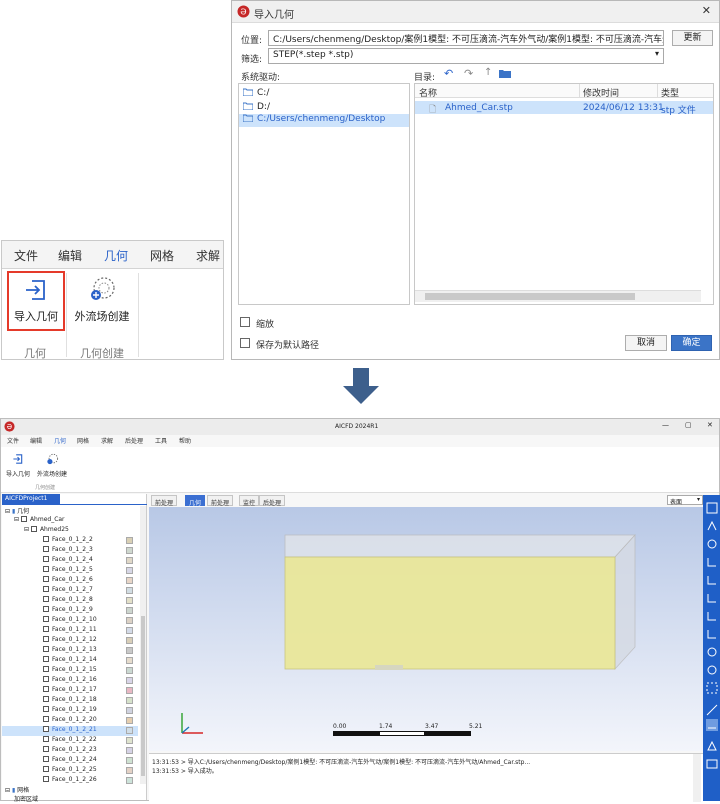 This screenshot has height=804, width=720. Describe the element at coordinates (448, 73) in the screenshot. I see `back-icon: ↶` at that location.